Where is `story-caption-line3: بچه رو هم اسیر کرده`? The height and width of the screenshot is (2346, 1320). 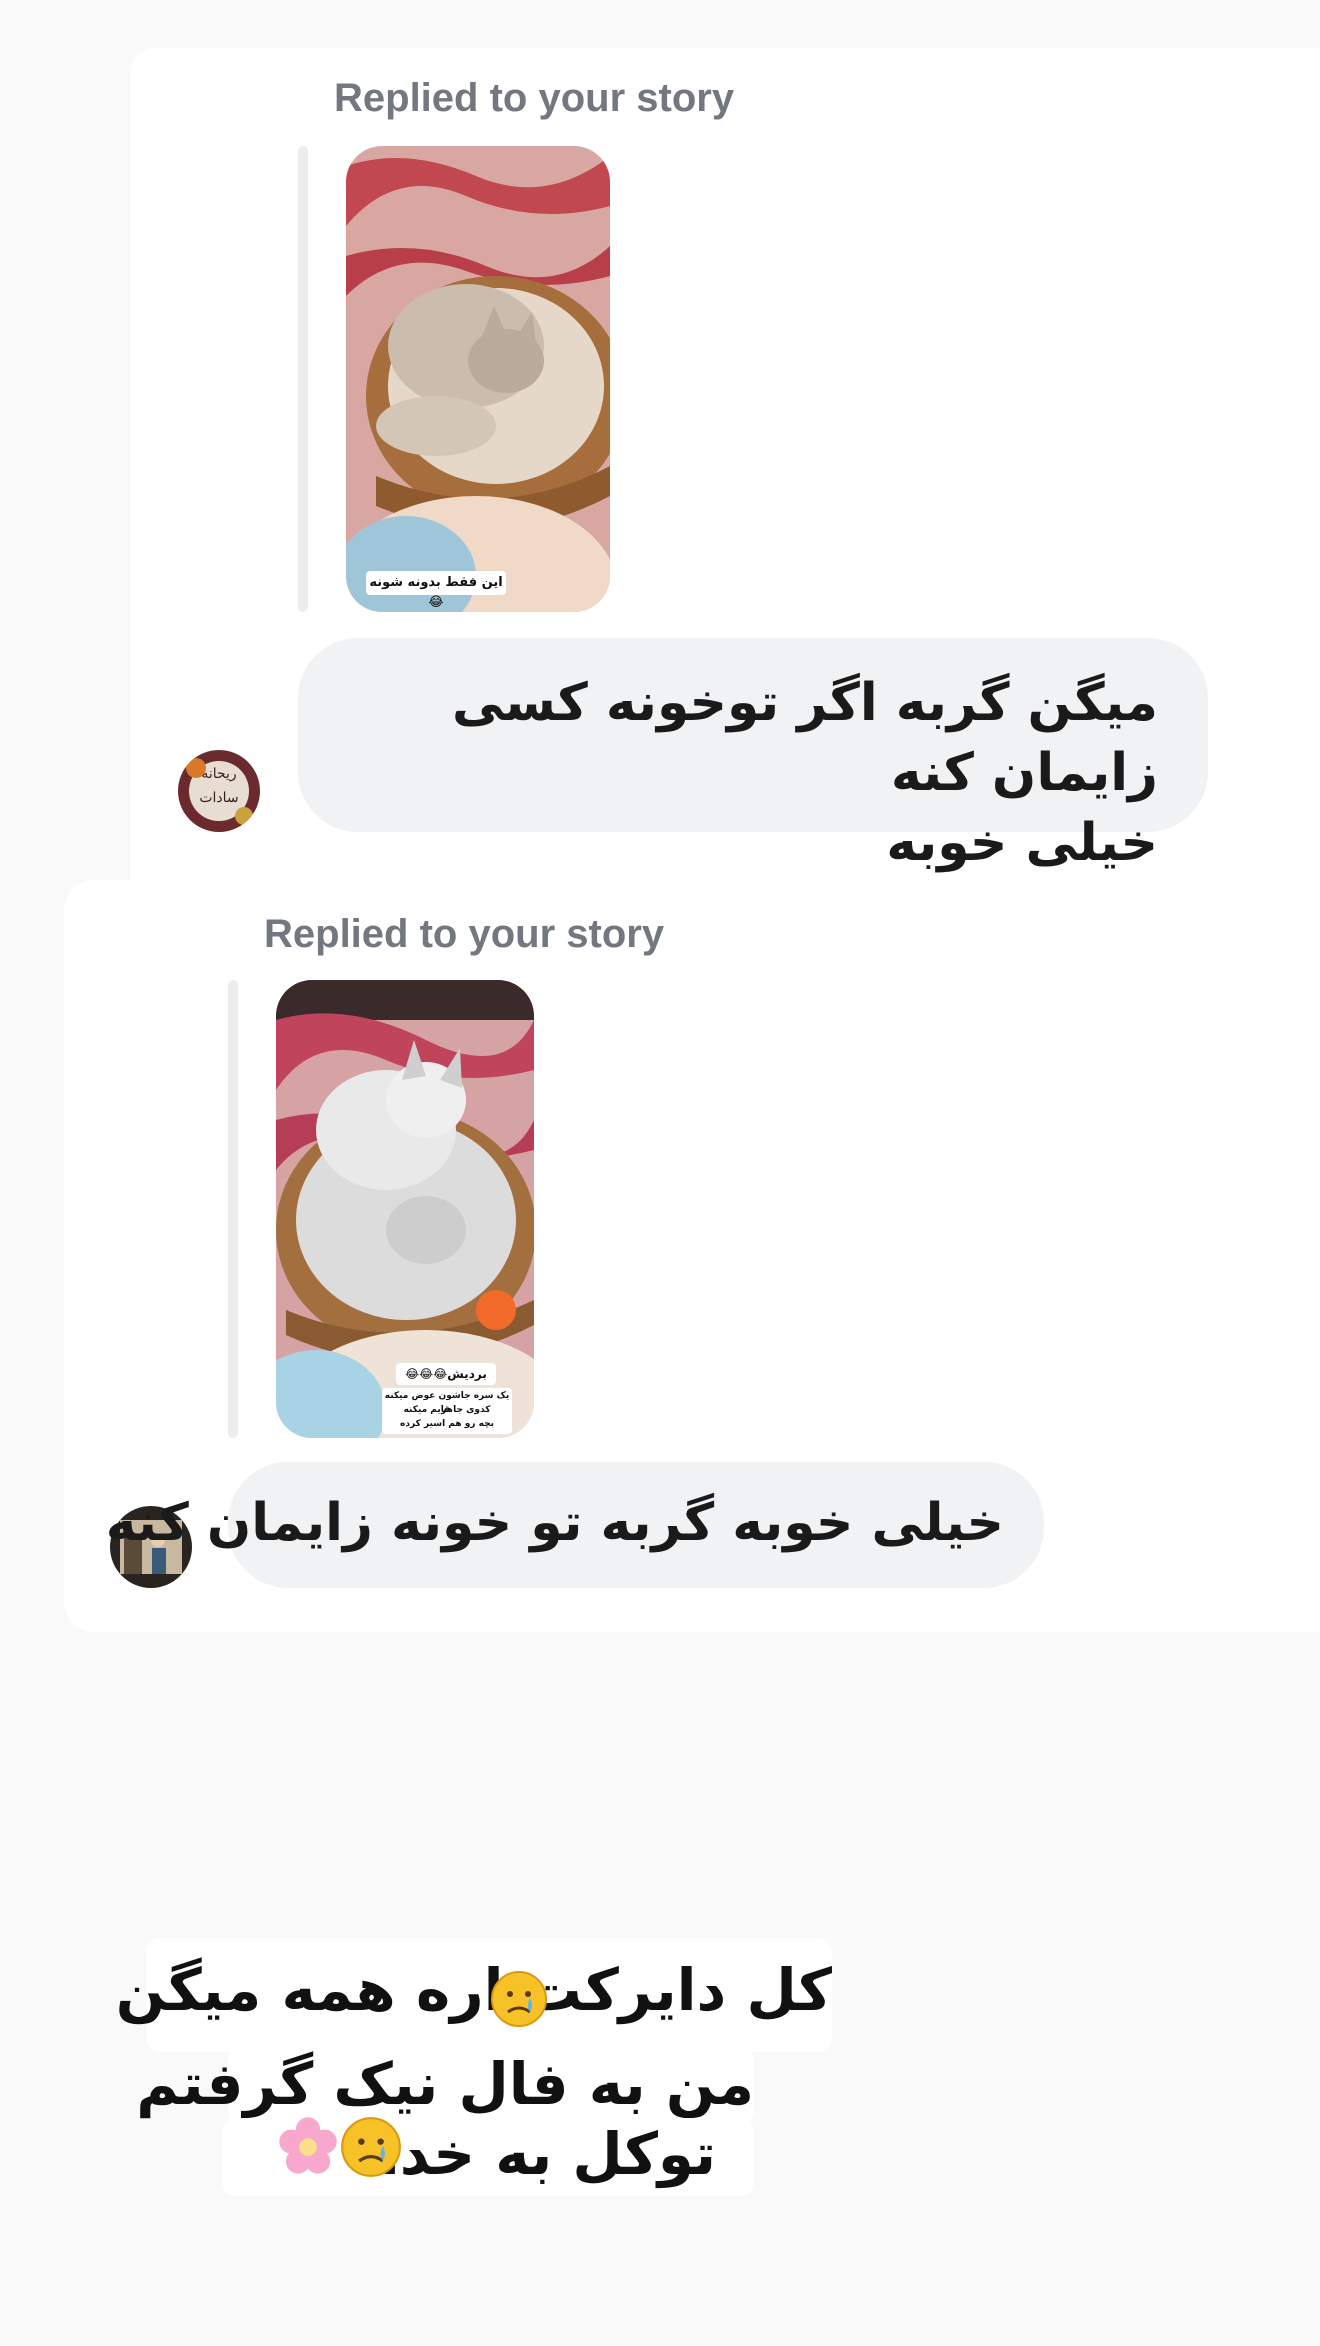
story-caption-line3: بچه رو هم اسیر کرده is located at coordinates (447, 1424).